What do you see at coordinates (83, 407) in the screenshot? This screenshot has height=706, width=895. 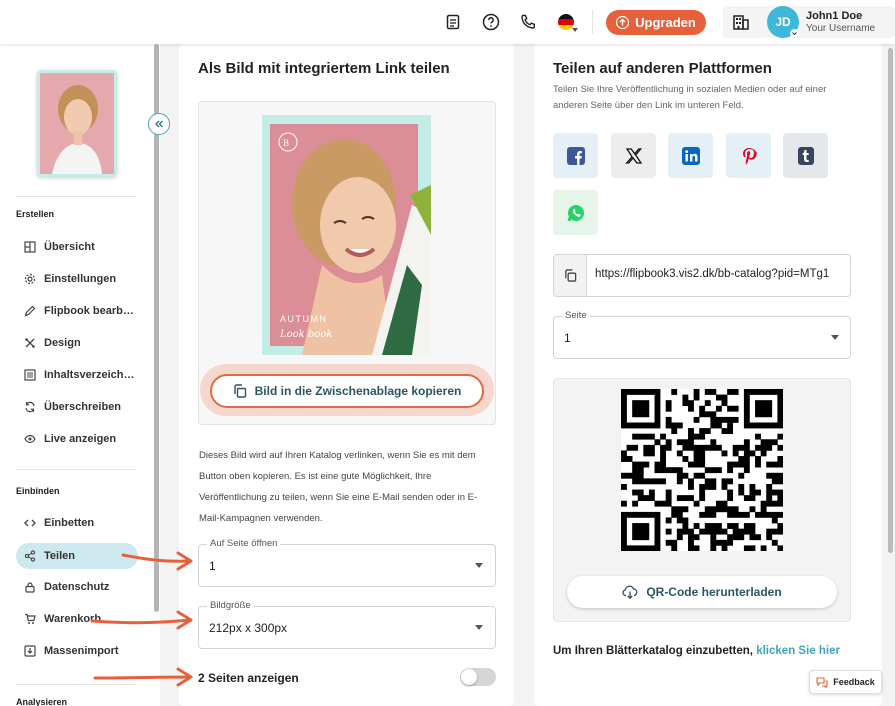 I see `sidebar-item-label: Überschreiben` at bounding box center [83, 407].